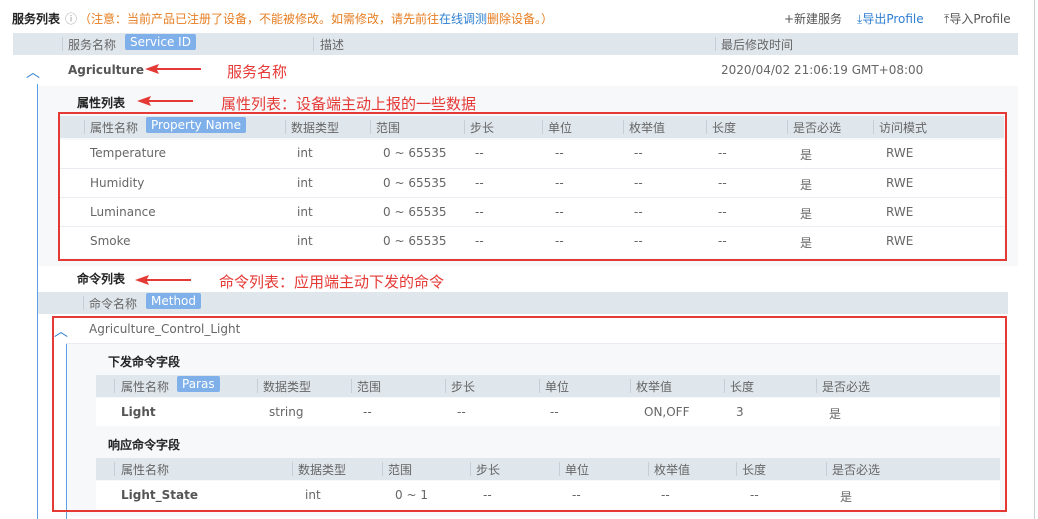 Image resolution: width=1038 pixels, height=519 pixels. Describe the element at coordinates (257, 72) in the screenshot. I see `annotation-service-name: 服务名称` at that location.